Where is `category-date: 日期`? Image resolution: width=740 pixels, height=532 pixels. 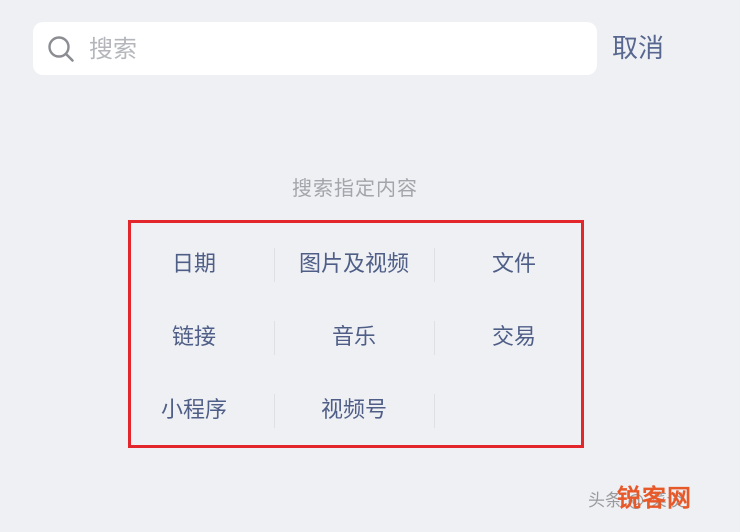 category-date: 日期 is located at coordinates (194, 268).